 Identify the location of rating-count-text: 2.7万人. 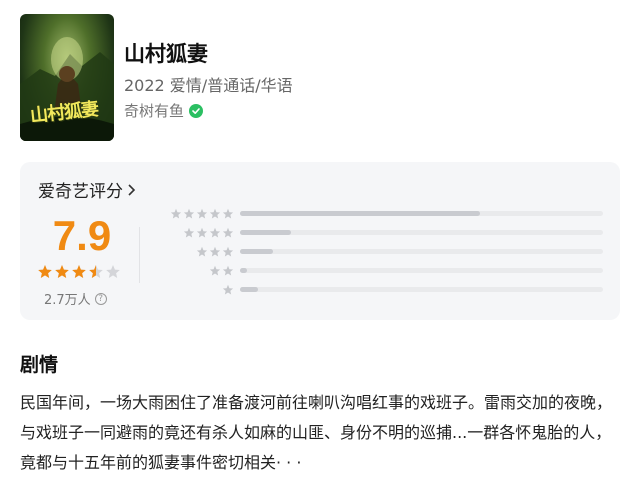
(67, 300).